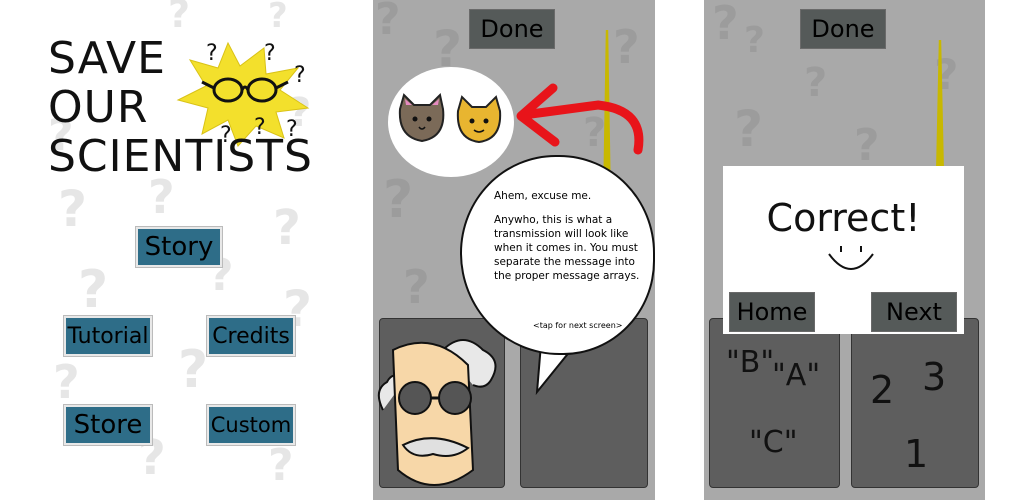 The image size is (1024, 500). What do you see at coordinates (934, 377) in the screenshot?
I see `array-item: 3` at bounding box center [934, 377].